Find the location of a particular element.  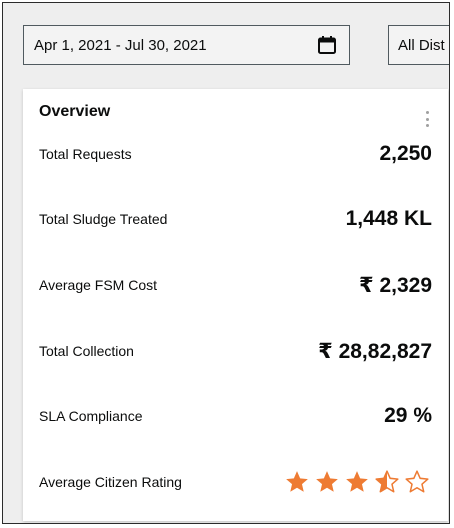

metric-row-total-collection: Total Collection ₹ 28,82,827 is located at coordinates (235, 351).